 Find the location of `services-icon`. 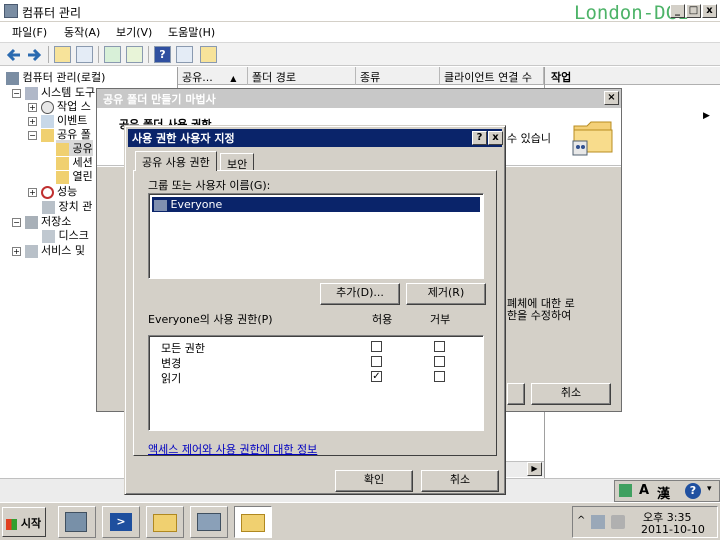

services-icon is located at coordinates (31, 251).